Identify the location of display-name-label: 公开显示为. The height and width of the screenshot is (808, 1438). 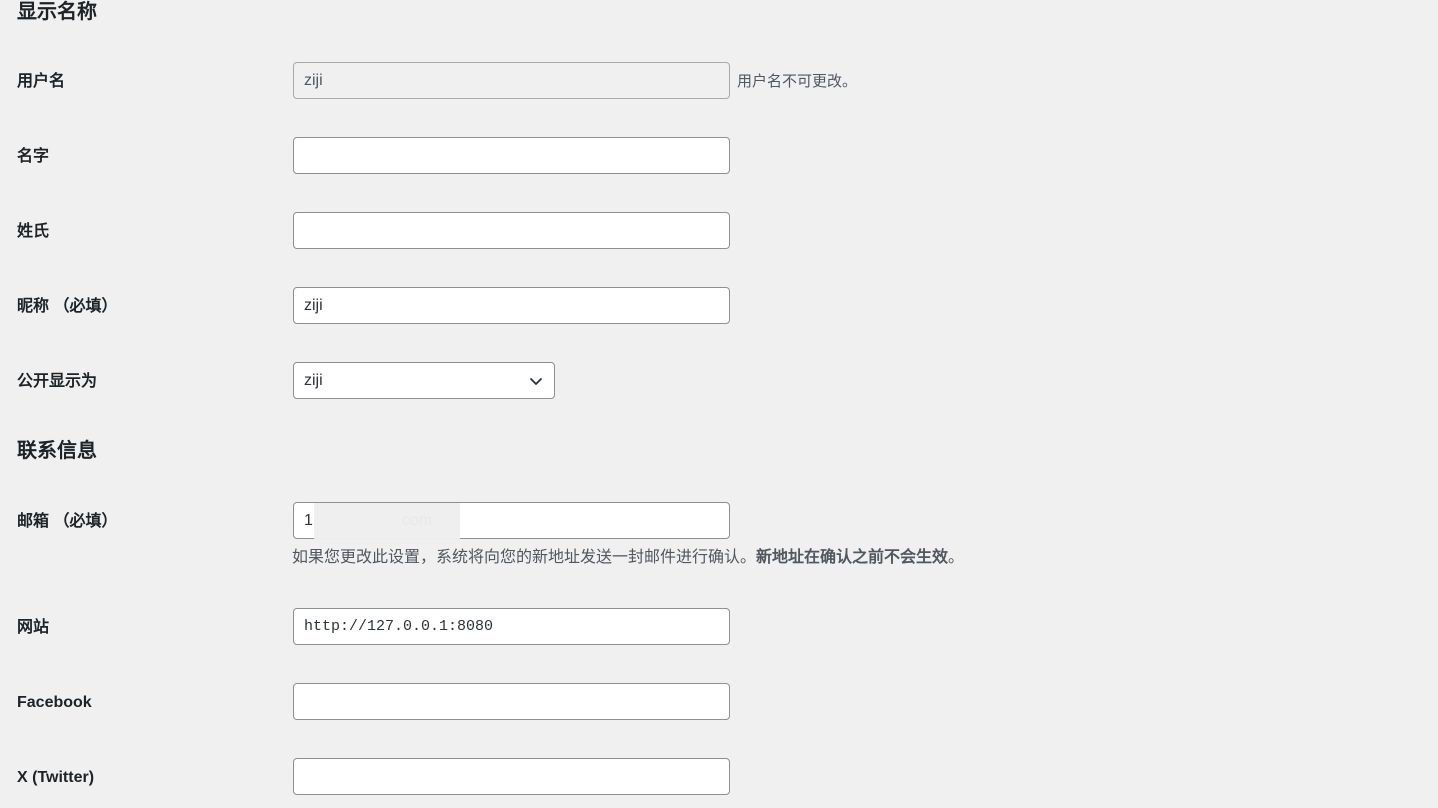
(57, 381).